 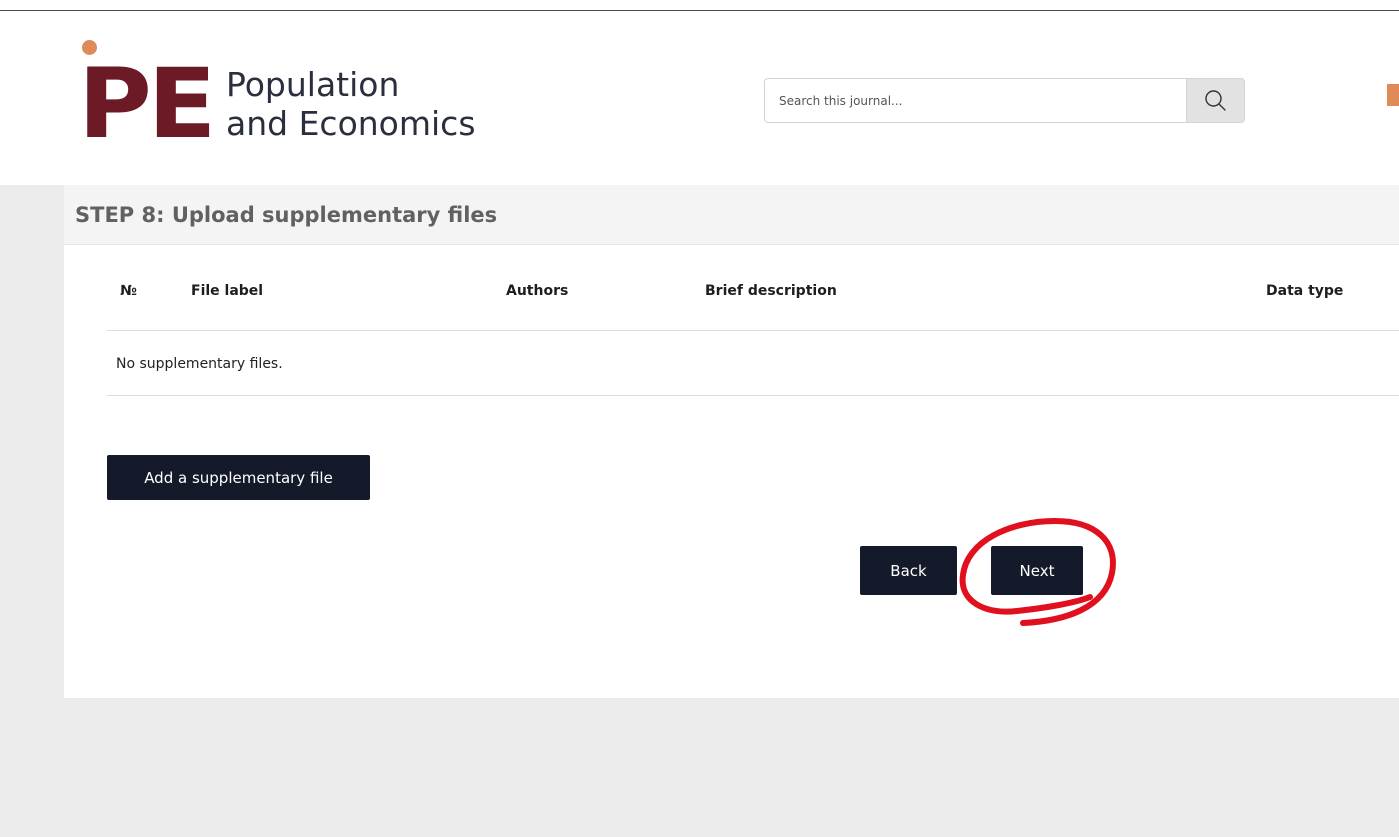 I want to click on column-header-data-type: Data type, so click(x=1305, y=291).